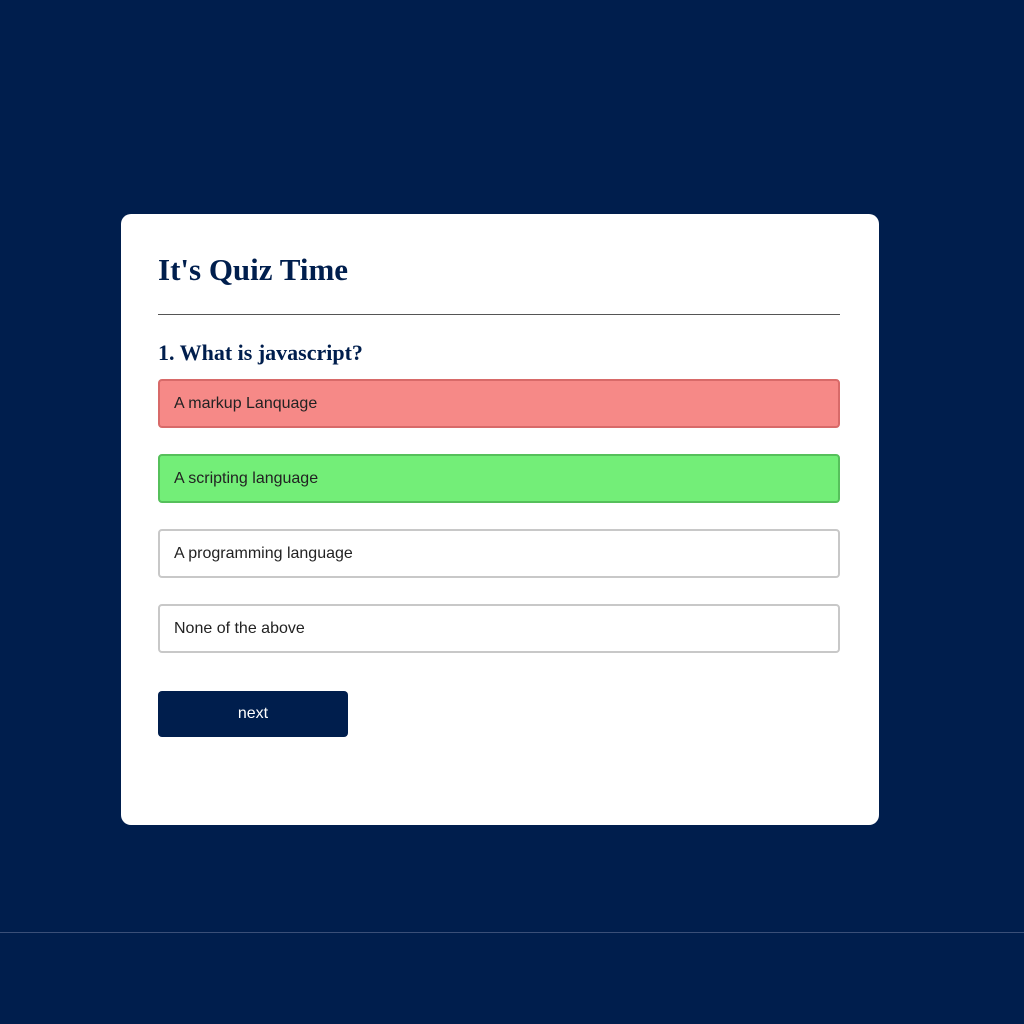 This screenshot has width=1024, height=1024. Describe the element at coordinates (499, 314) in the screenshot. I see `title-divider` at that location.